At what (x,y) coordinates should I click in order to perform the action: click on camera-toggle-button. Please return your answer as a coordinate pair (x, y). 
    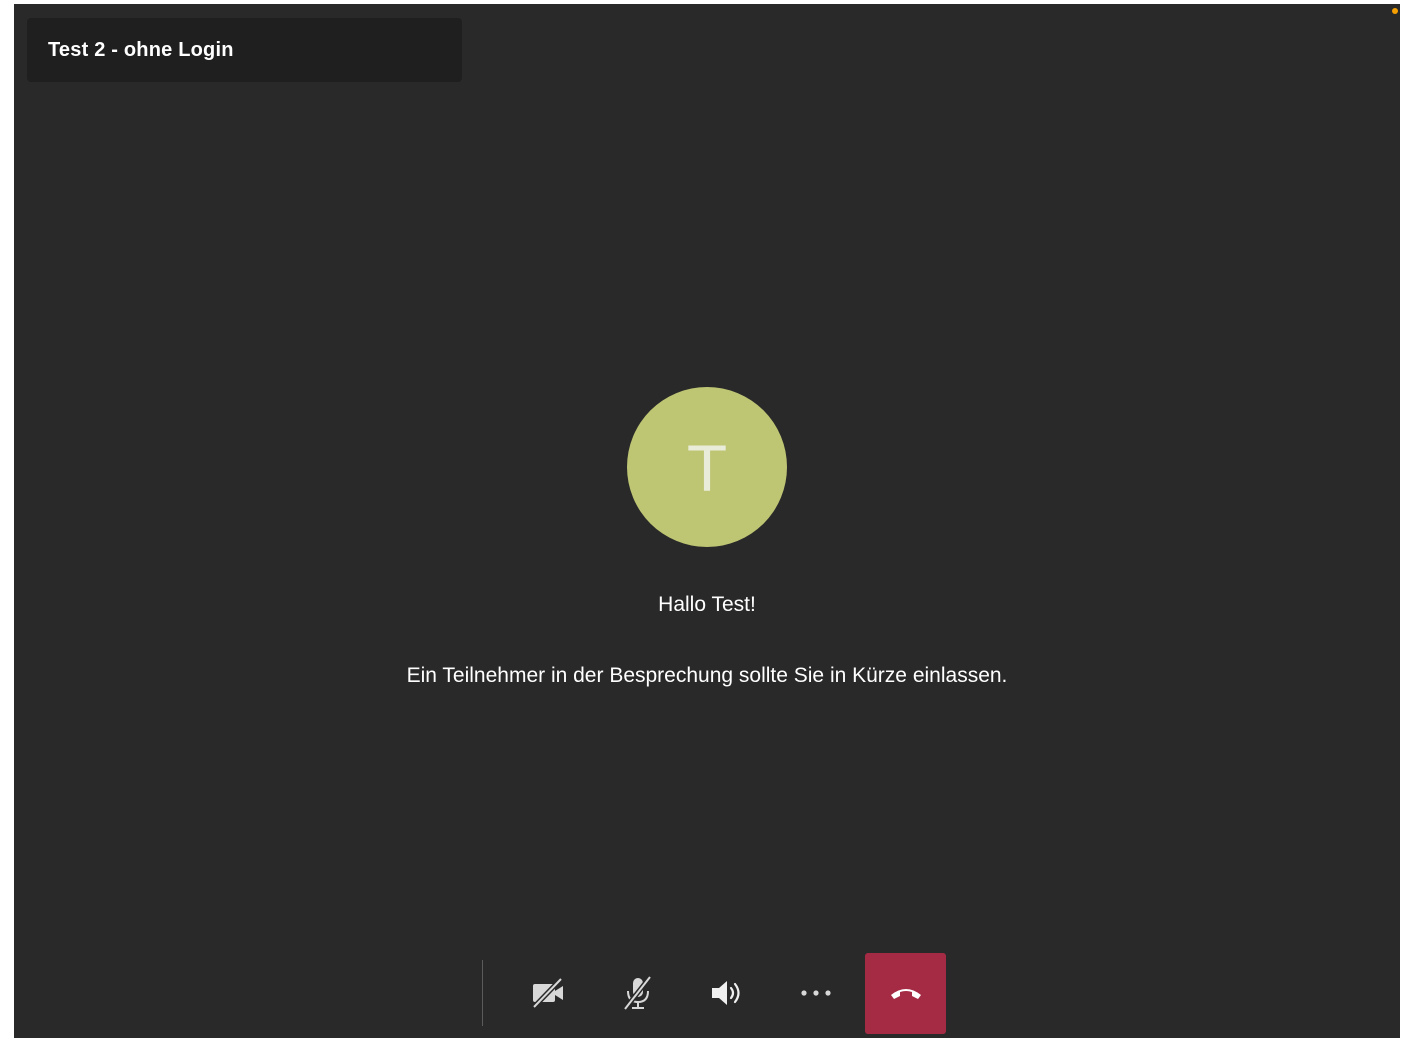
    Looking at the image, I should click on (549, 993).